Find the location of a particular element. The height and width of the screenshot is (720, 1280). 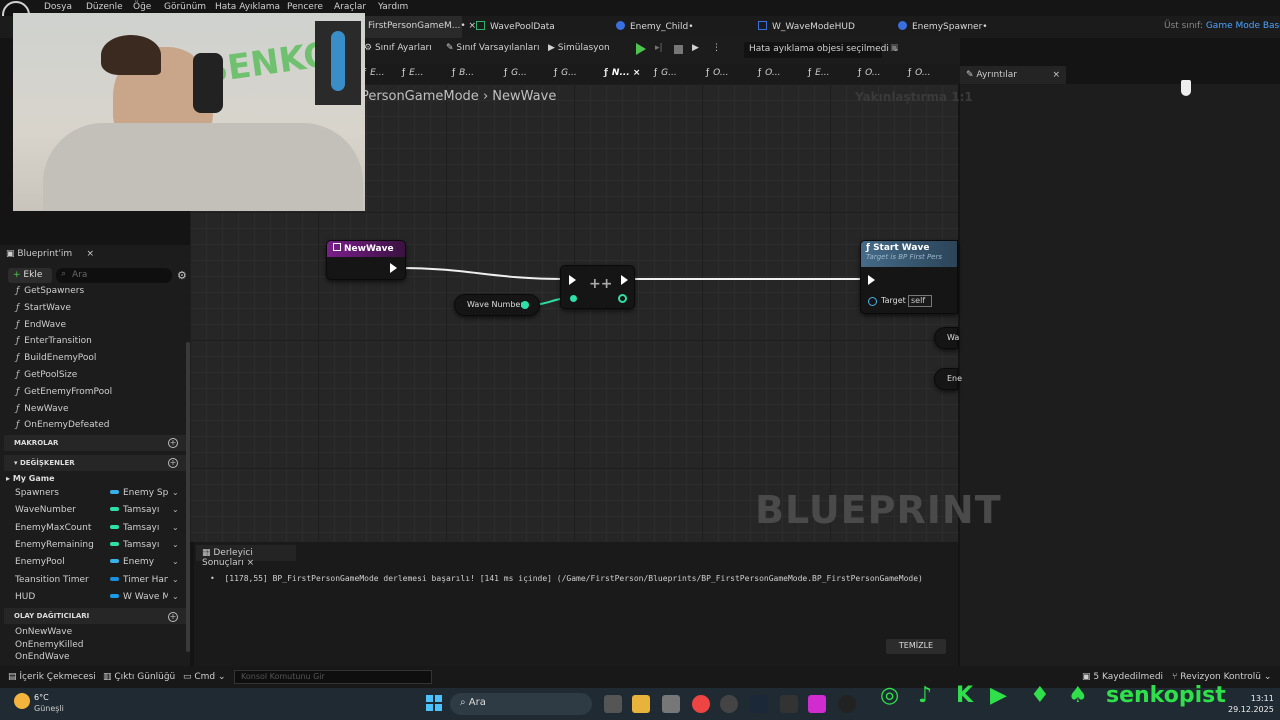

clear-button: TEMİZLE is located at coordinates (916, 646).